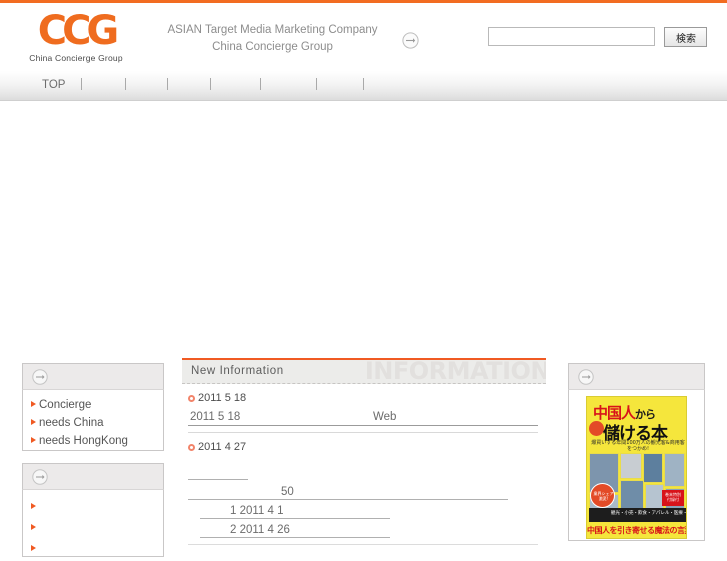 The image size is (727, 561). I want to click on sidebar-item-concierge: Concierge, so click(93, 405).